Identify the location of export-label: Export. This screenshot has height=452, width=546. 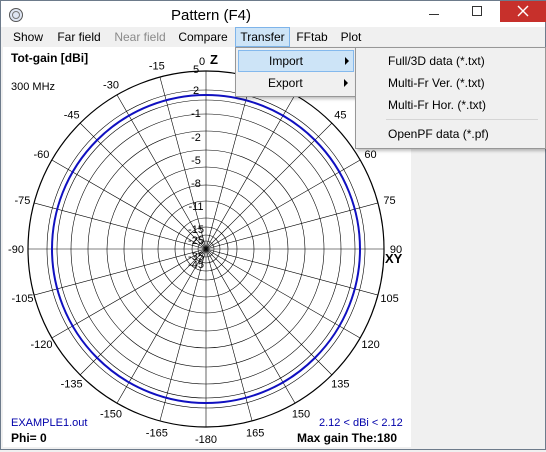
(285, 83).